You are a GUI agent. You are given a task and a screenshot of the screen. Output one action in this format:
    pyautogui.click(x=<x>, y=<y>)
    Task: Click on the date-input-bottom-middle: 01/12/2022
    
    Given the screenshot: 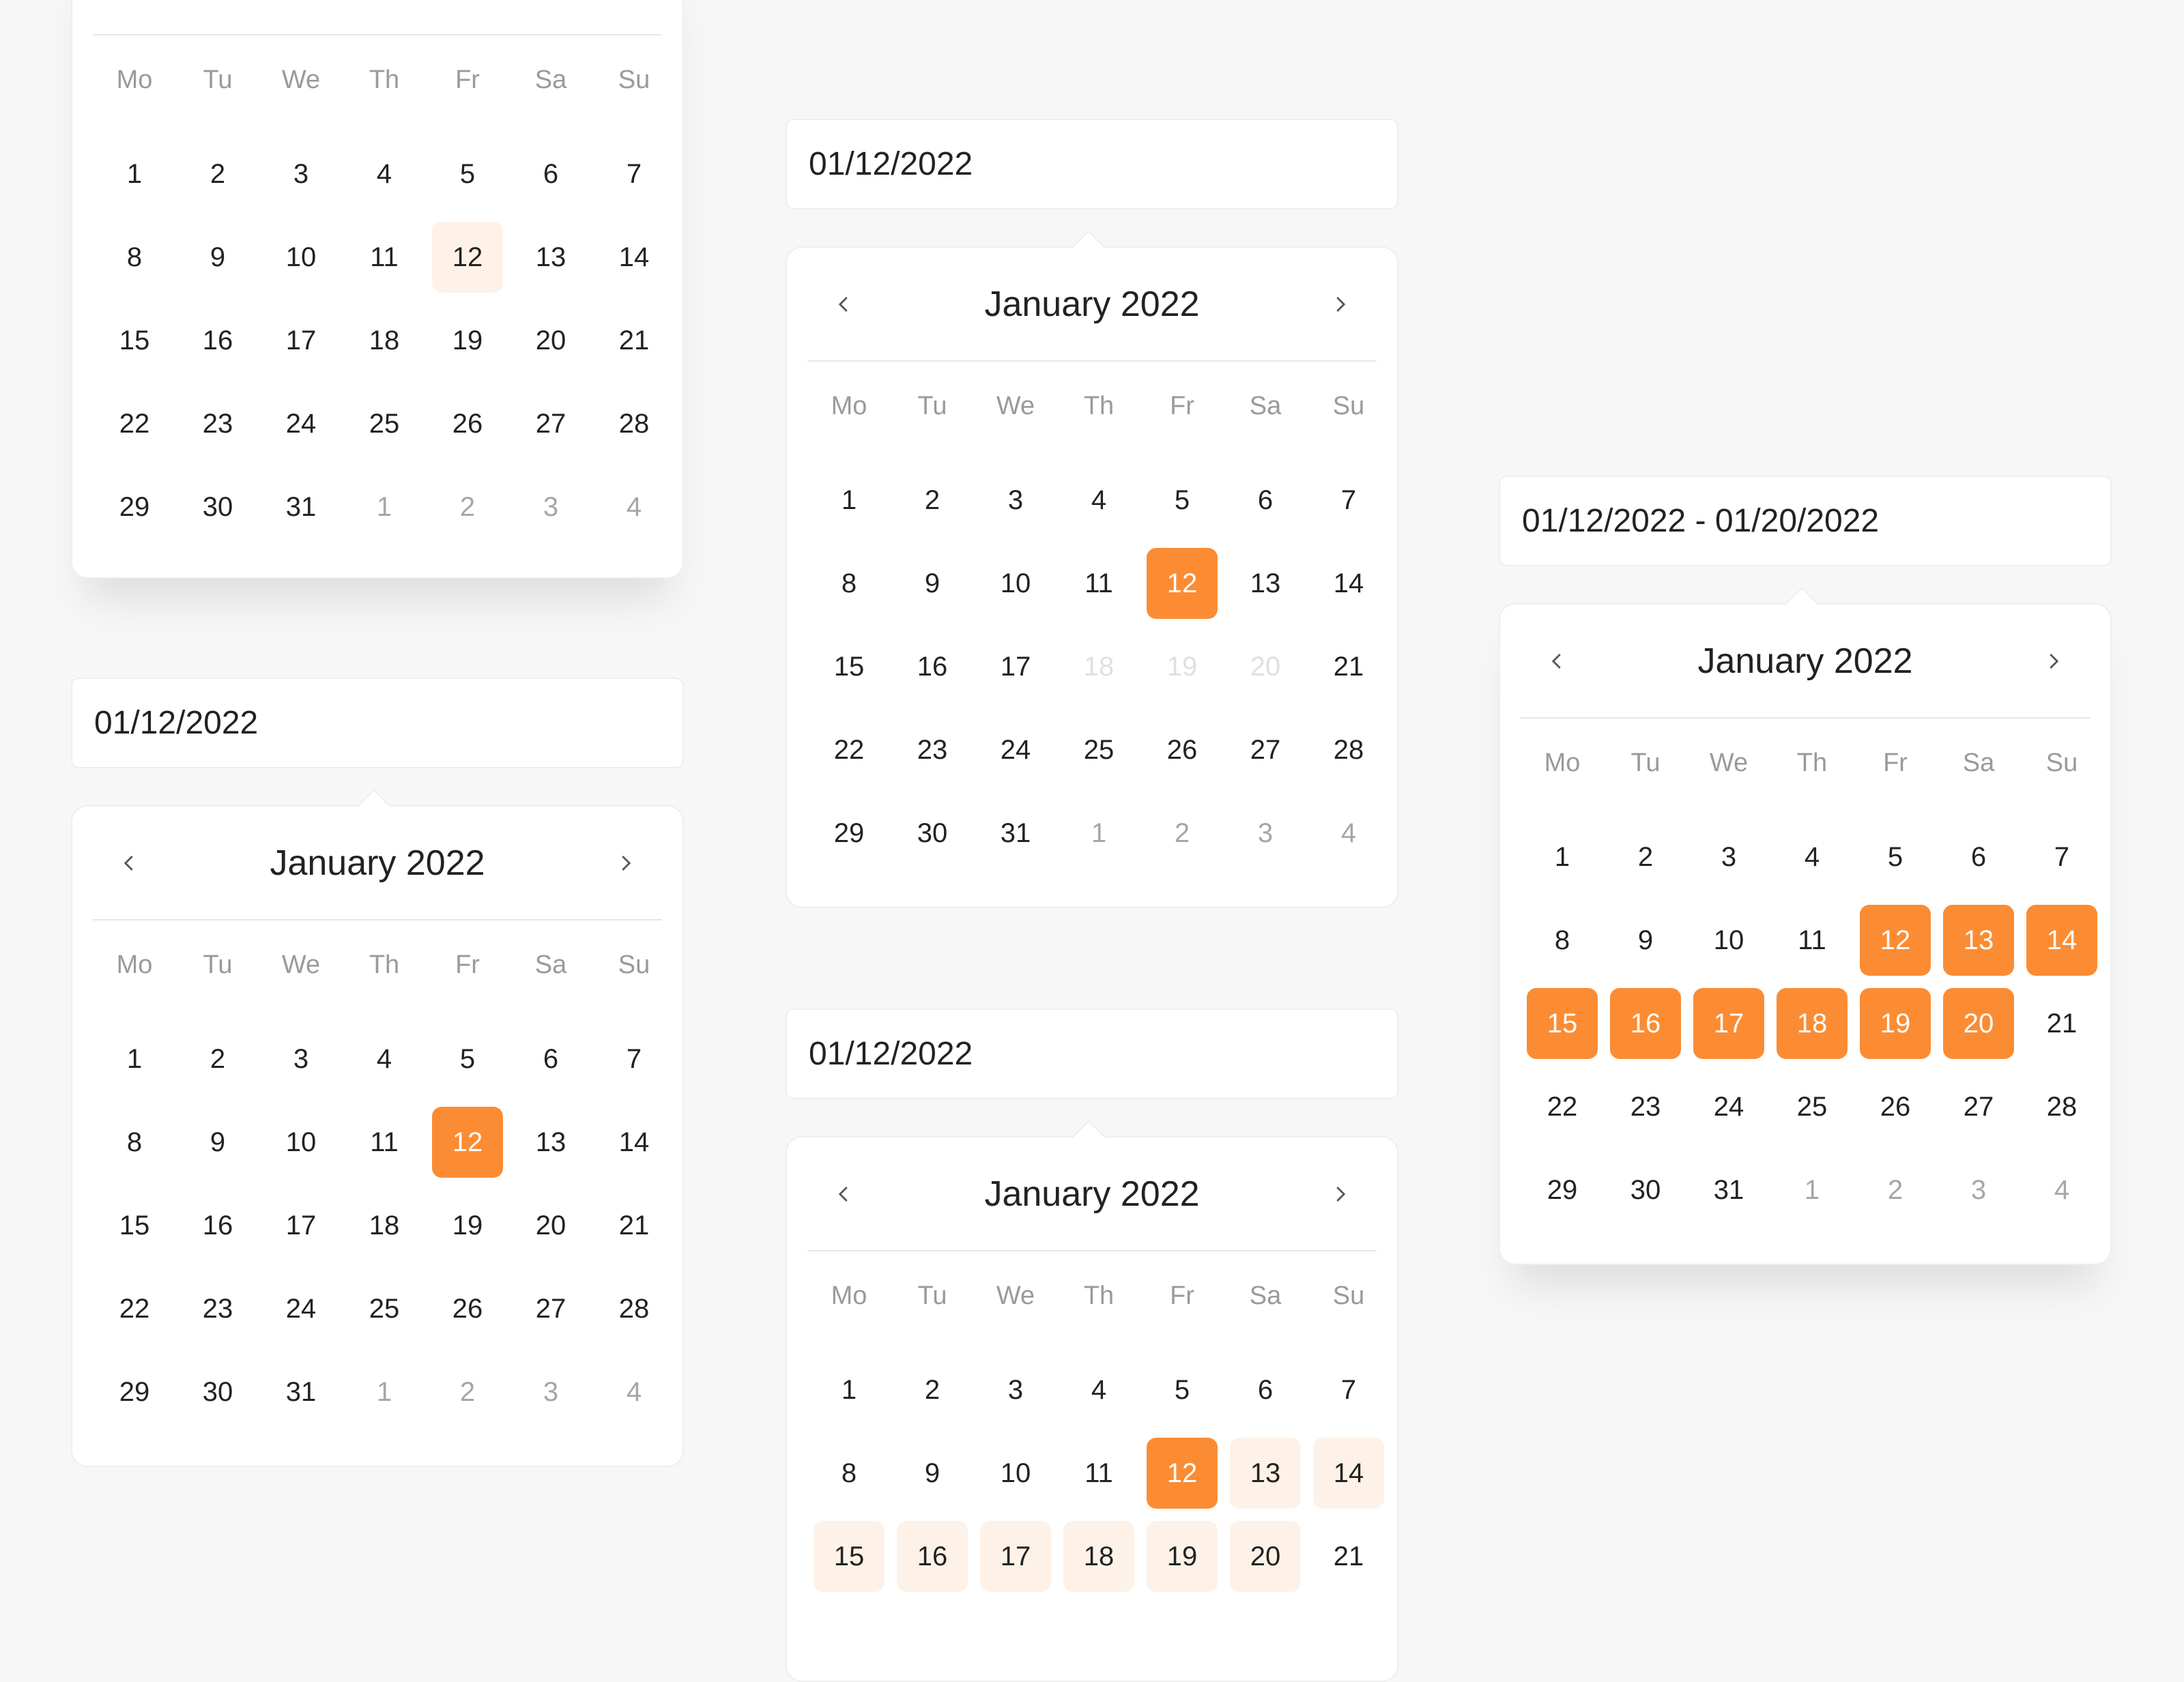 What is the action you would take?
    pyautogui.click(x=1092, y=1054)
    